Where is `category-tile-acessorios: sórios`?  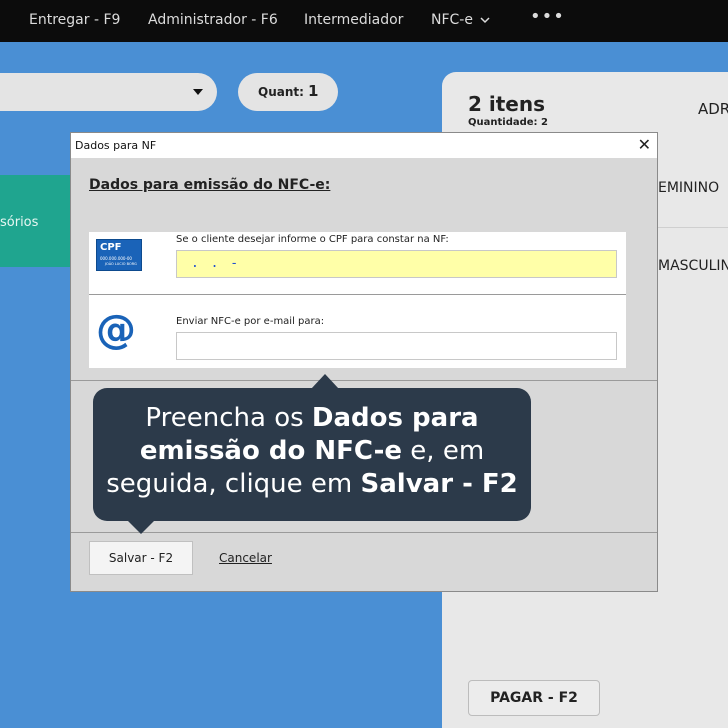 category-tile-acessorios: sórios is located at coordinates (36, 221).